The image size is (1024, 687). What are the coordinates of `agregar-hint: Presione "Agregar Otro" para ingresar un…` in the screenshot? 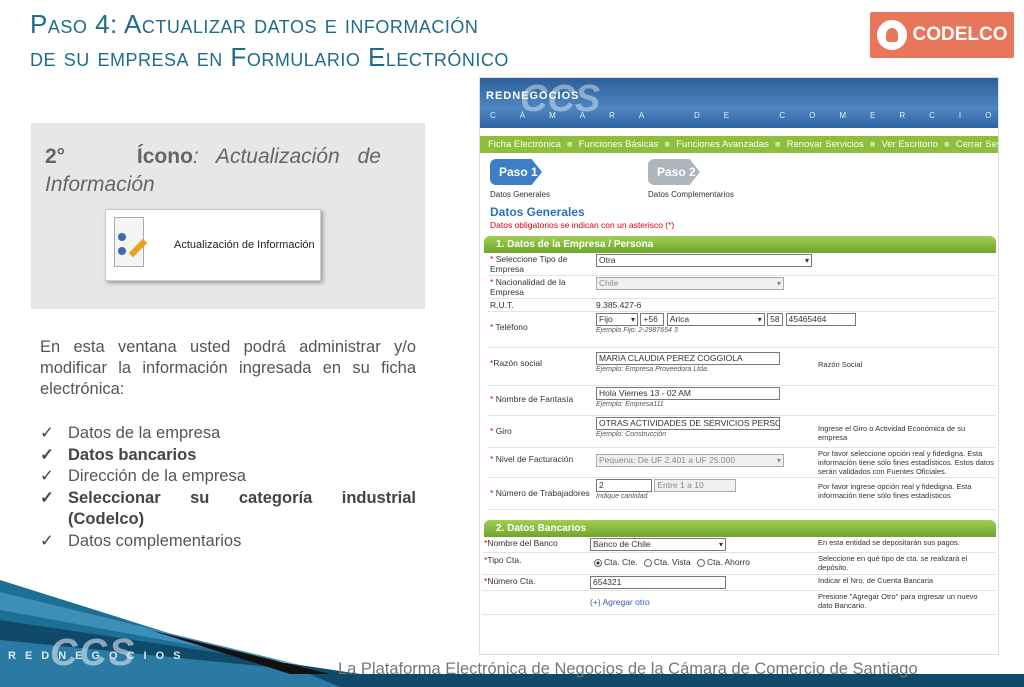 It's located at (898, 601).